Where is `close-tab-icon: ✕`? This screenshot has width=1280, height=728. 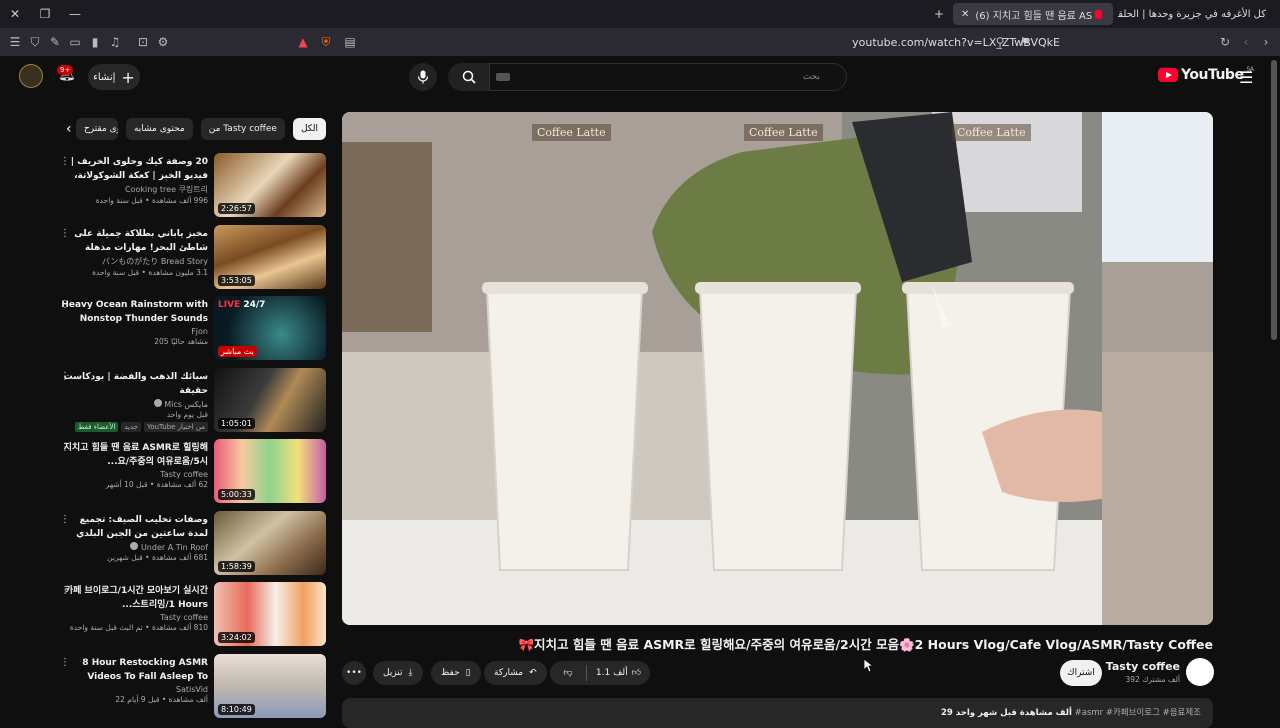
close-tab-icon: ✕ is located at coordinates (965, 14).